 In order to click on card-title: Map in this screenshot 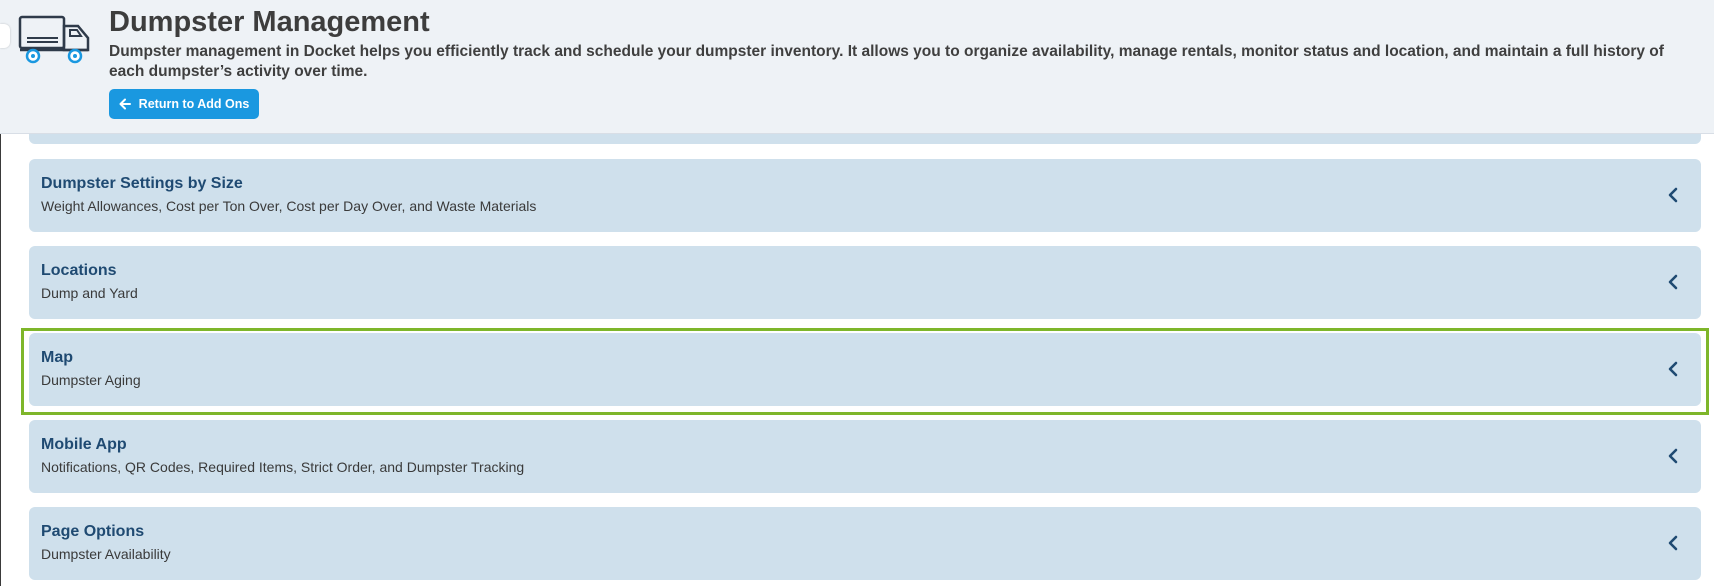, I will do `click(57, 357)`.